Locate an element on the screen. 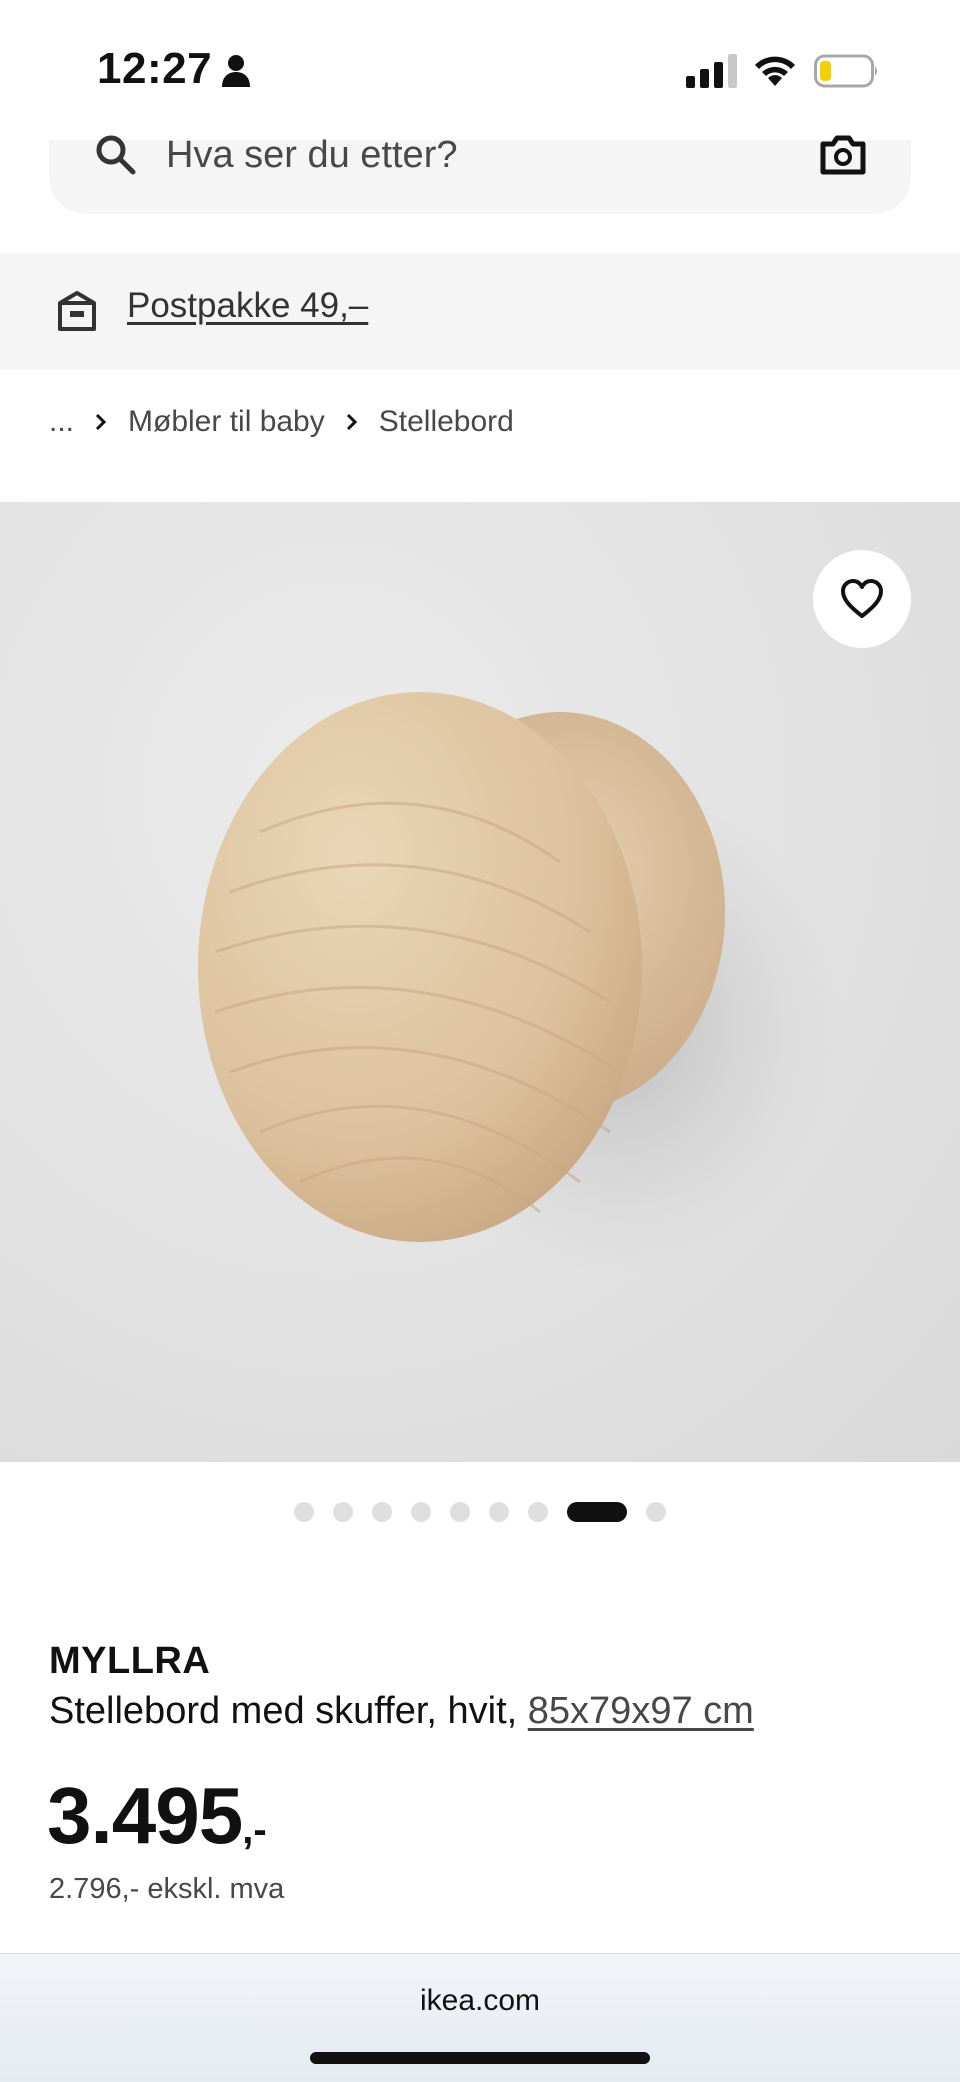 The width and height of the screenshot is (960, 2082). product-price: 3.495,- is located at coordinates (157, 1816).